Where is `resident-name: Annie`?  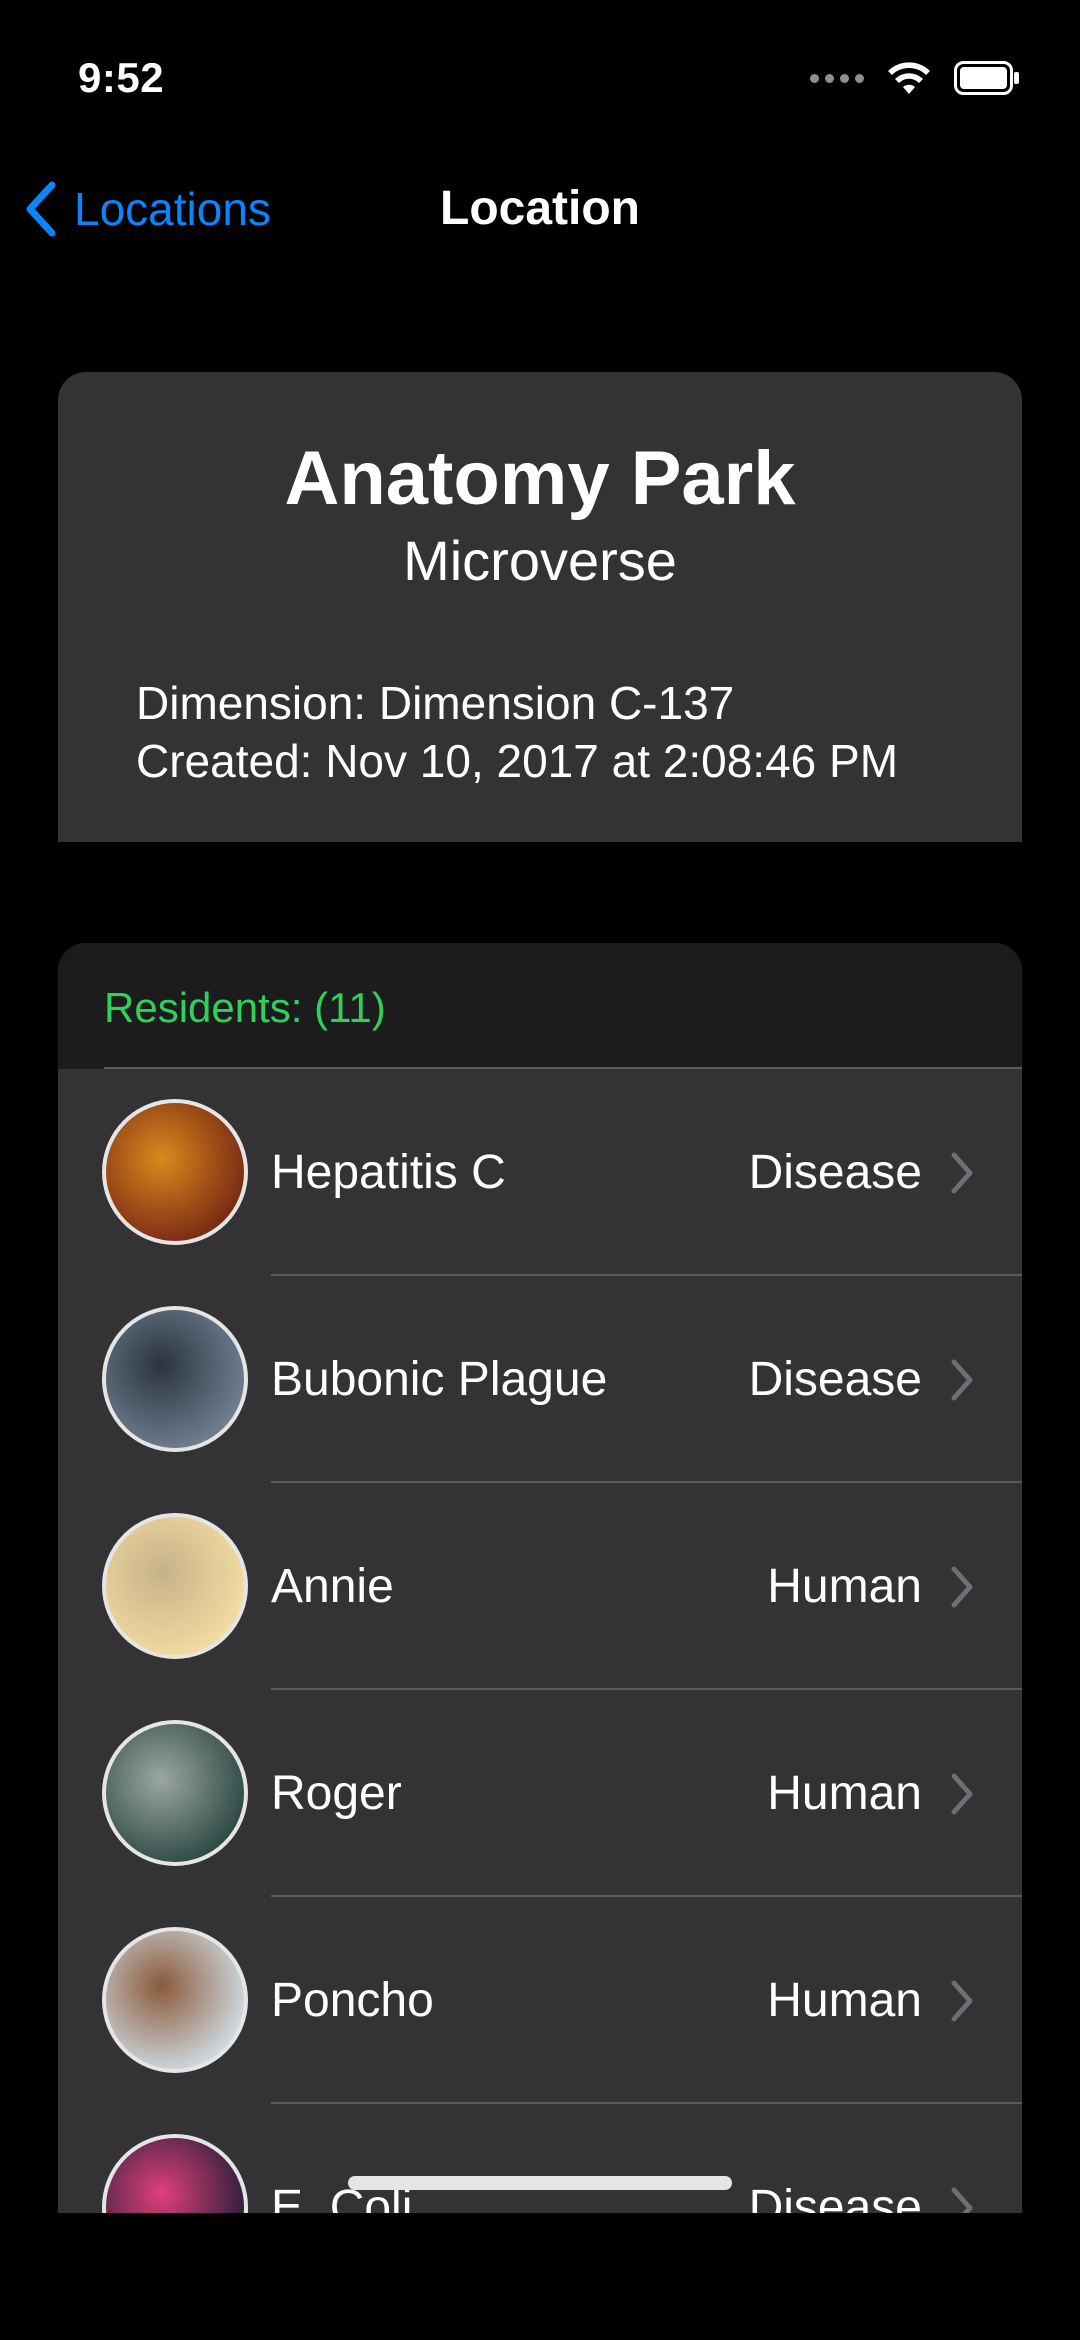
resident-name: Annie is located at coordinates (332, 1586).